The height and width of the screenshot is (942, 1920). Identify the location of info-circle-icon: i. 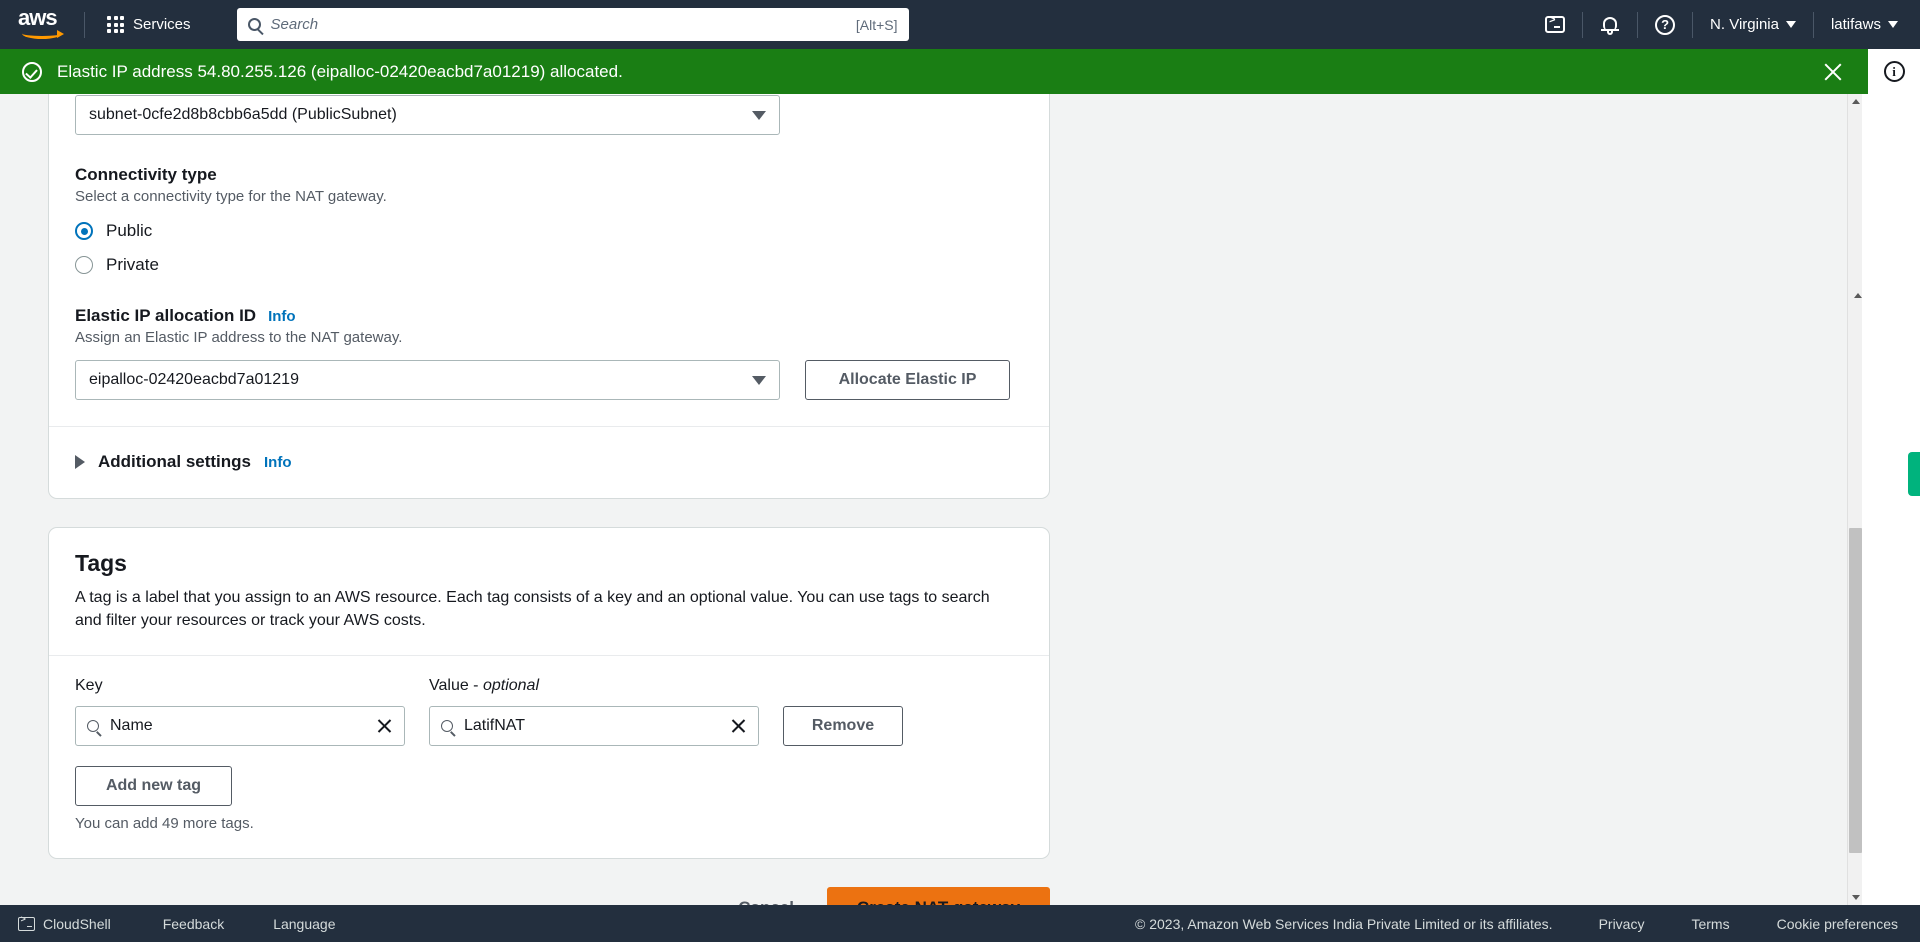
(1894, 71).